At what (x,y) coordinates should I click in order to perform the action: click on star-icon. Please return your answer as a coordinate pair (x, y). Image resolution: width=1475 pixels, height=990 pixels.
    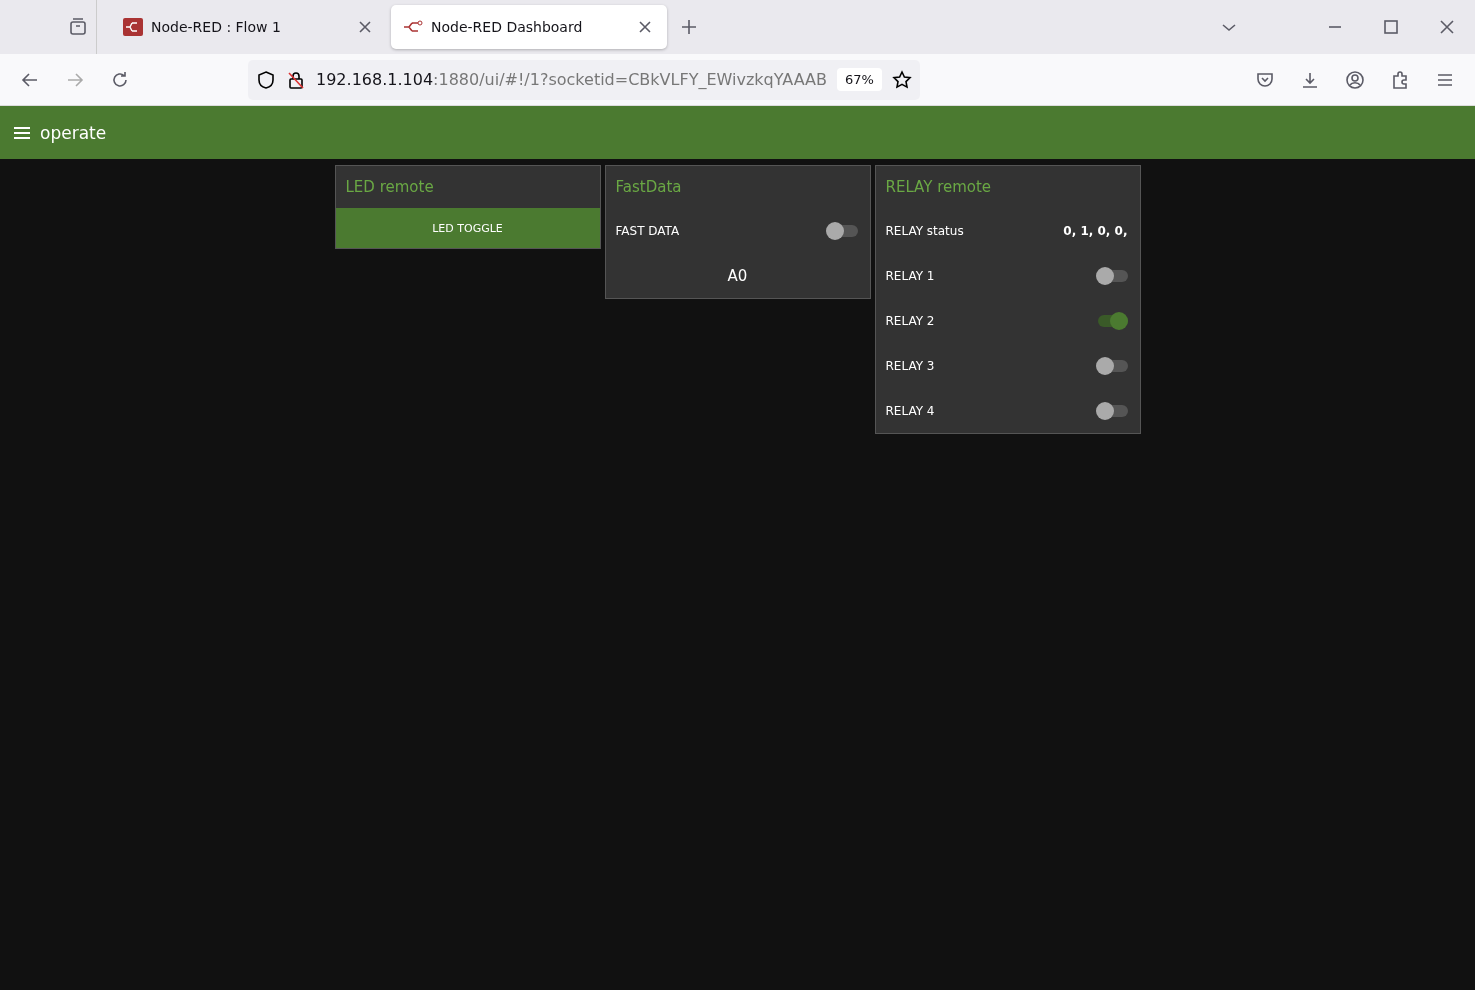
    Looking at the image, I should click on (901, 79).